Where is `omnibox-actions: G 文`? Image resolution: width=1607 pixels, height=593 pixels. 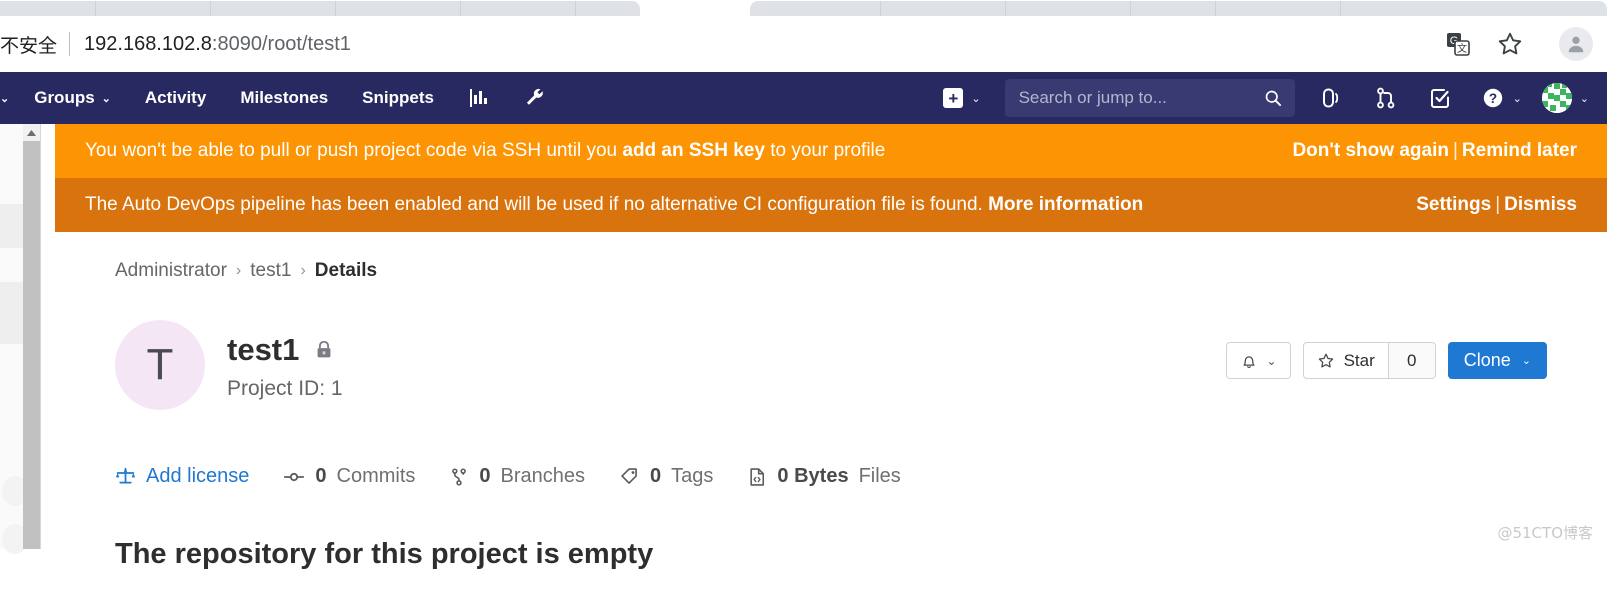 omnibox-actions: G 文 is located at coordinates (1518, 44).